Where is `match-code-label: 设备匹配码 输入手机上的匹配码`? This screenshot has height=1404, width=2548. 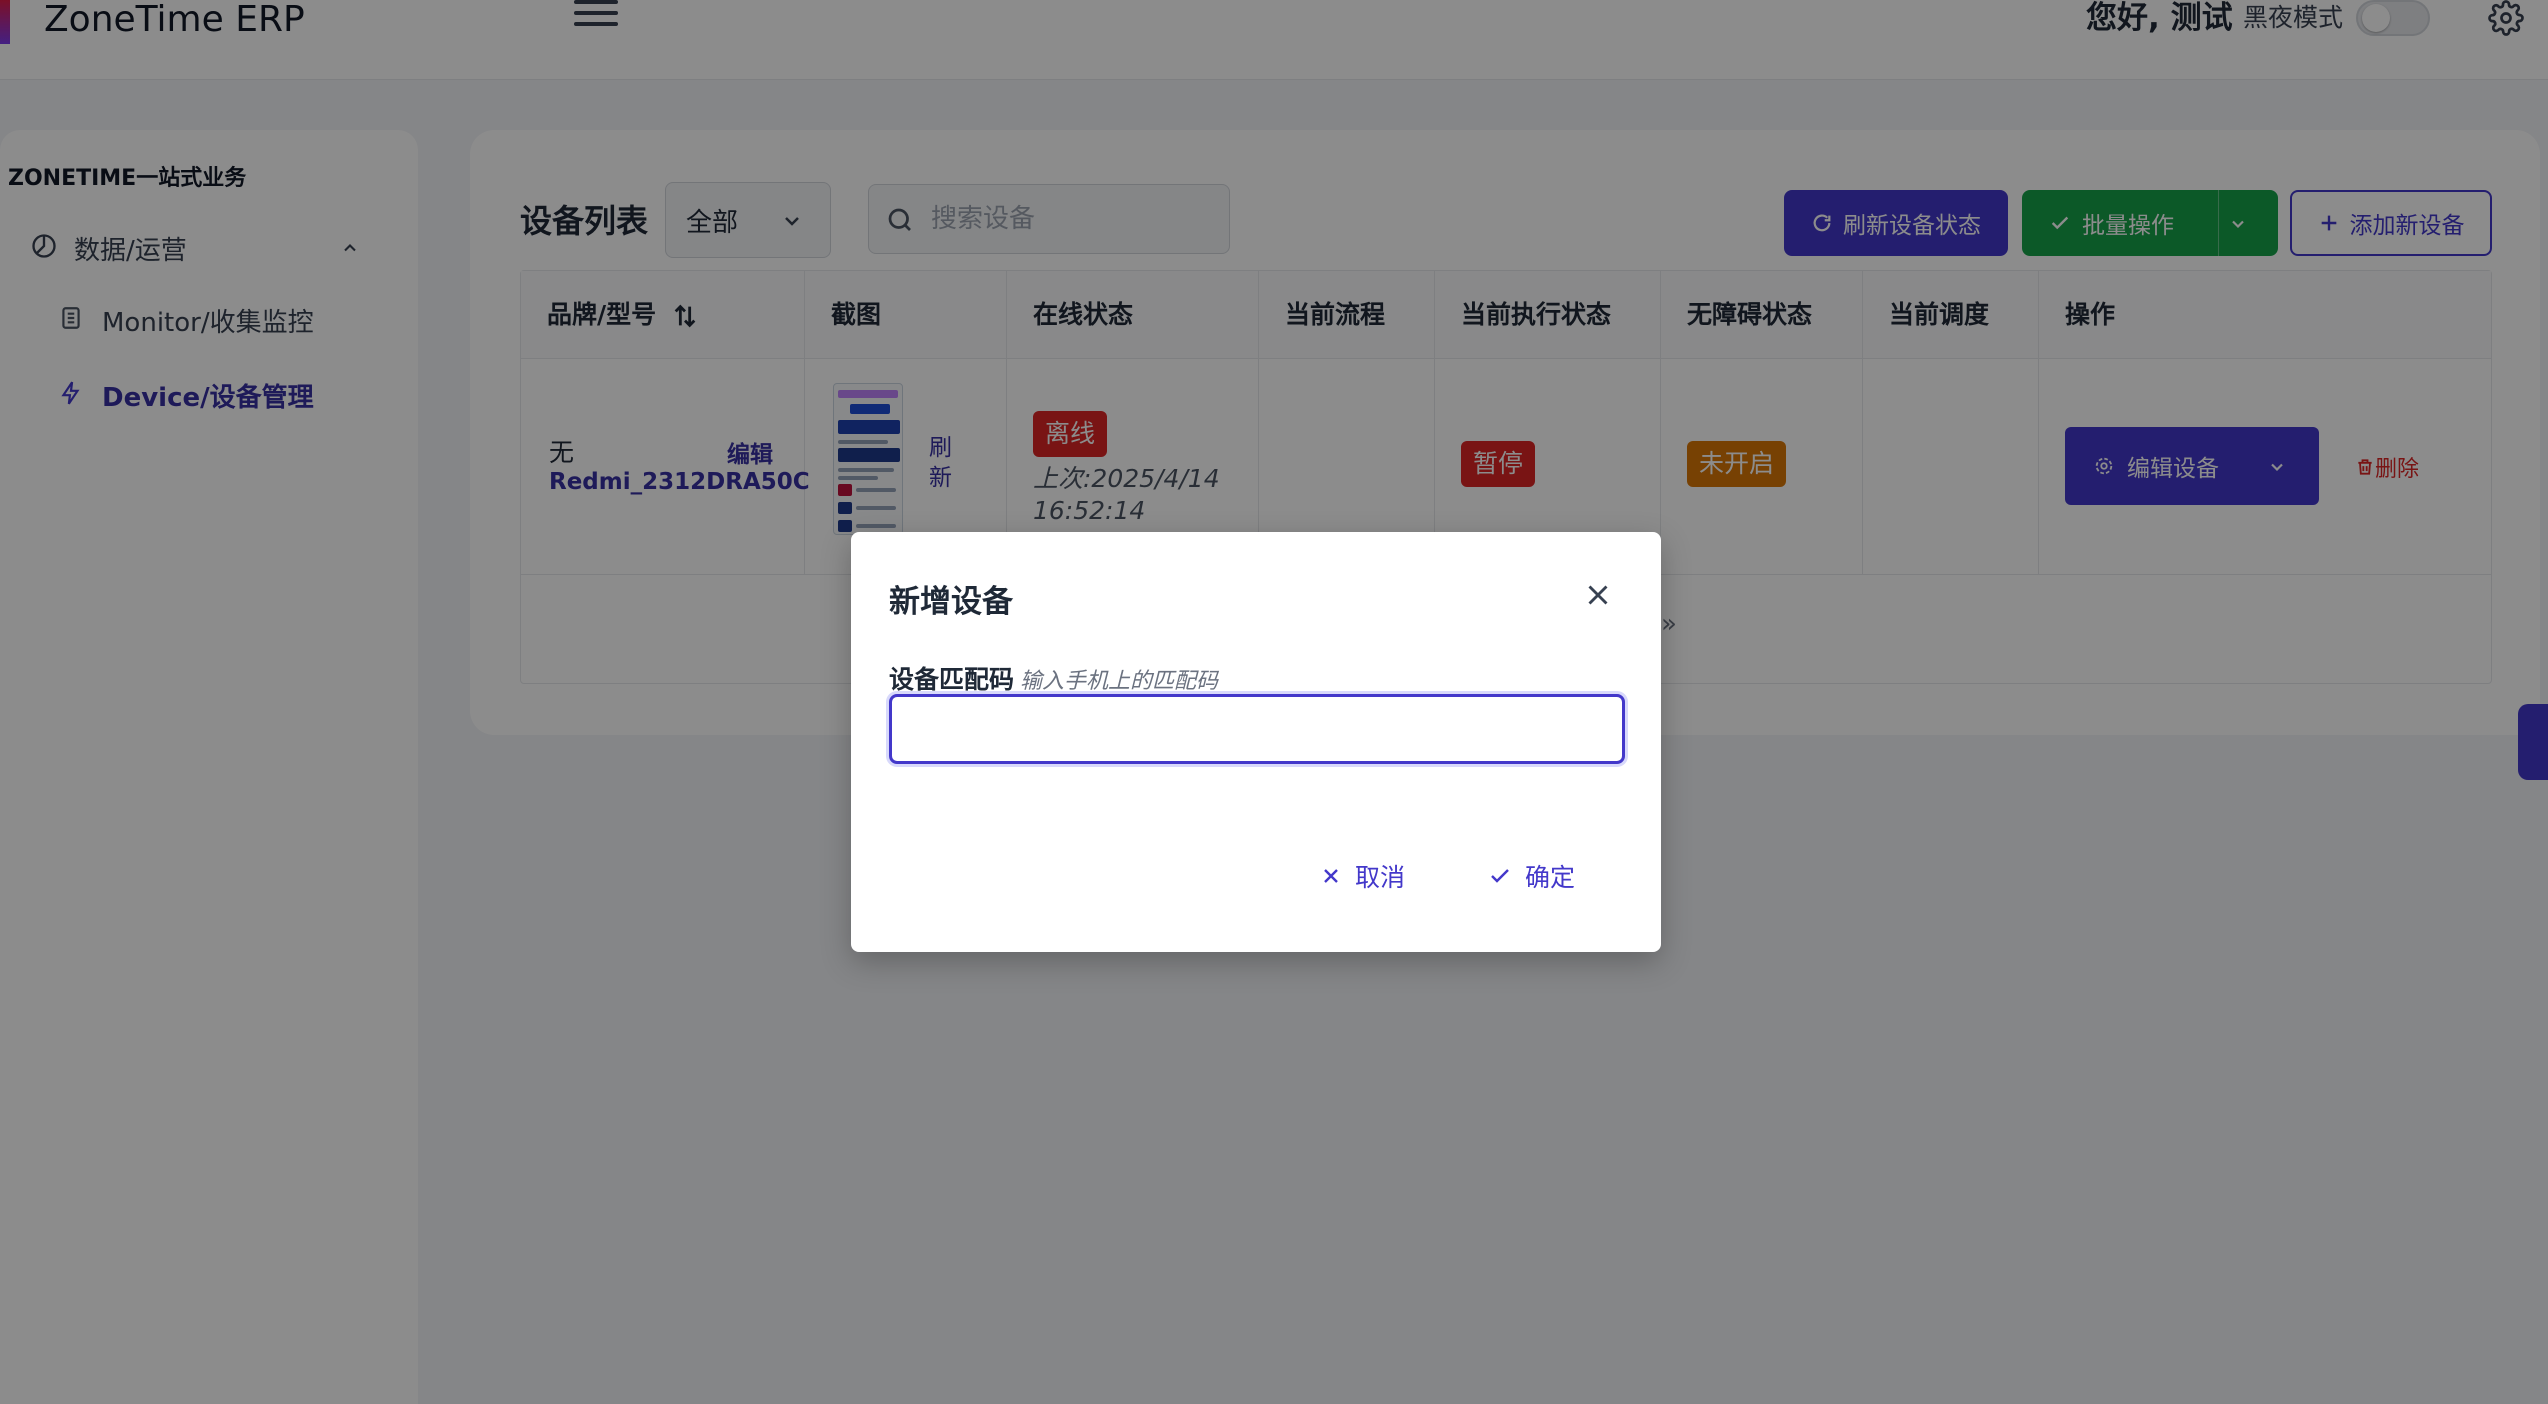 match-code-label: 设备匹配码 输入手机上的匹配码 is located at coordinates (1053, 678).